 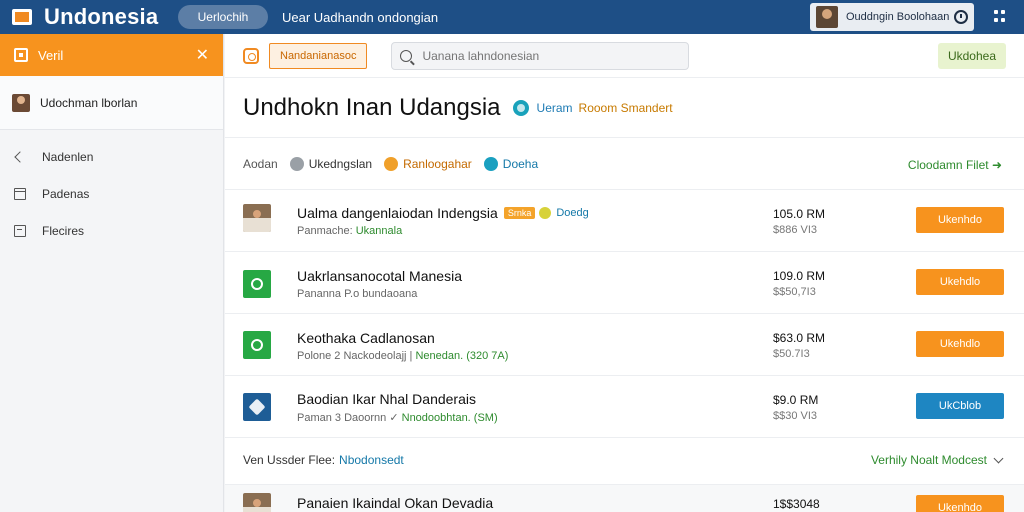 What do you see at coordinates (366, 338) in the screenshot?
I see `list-item-title: Keothaka Cadlanosan` at bounding box center [366, 338].